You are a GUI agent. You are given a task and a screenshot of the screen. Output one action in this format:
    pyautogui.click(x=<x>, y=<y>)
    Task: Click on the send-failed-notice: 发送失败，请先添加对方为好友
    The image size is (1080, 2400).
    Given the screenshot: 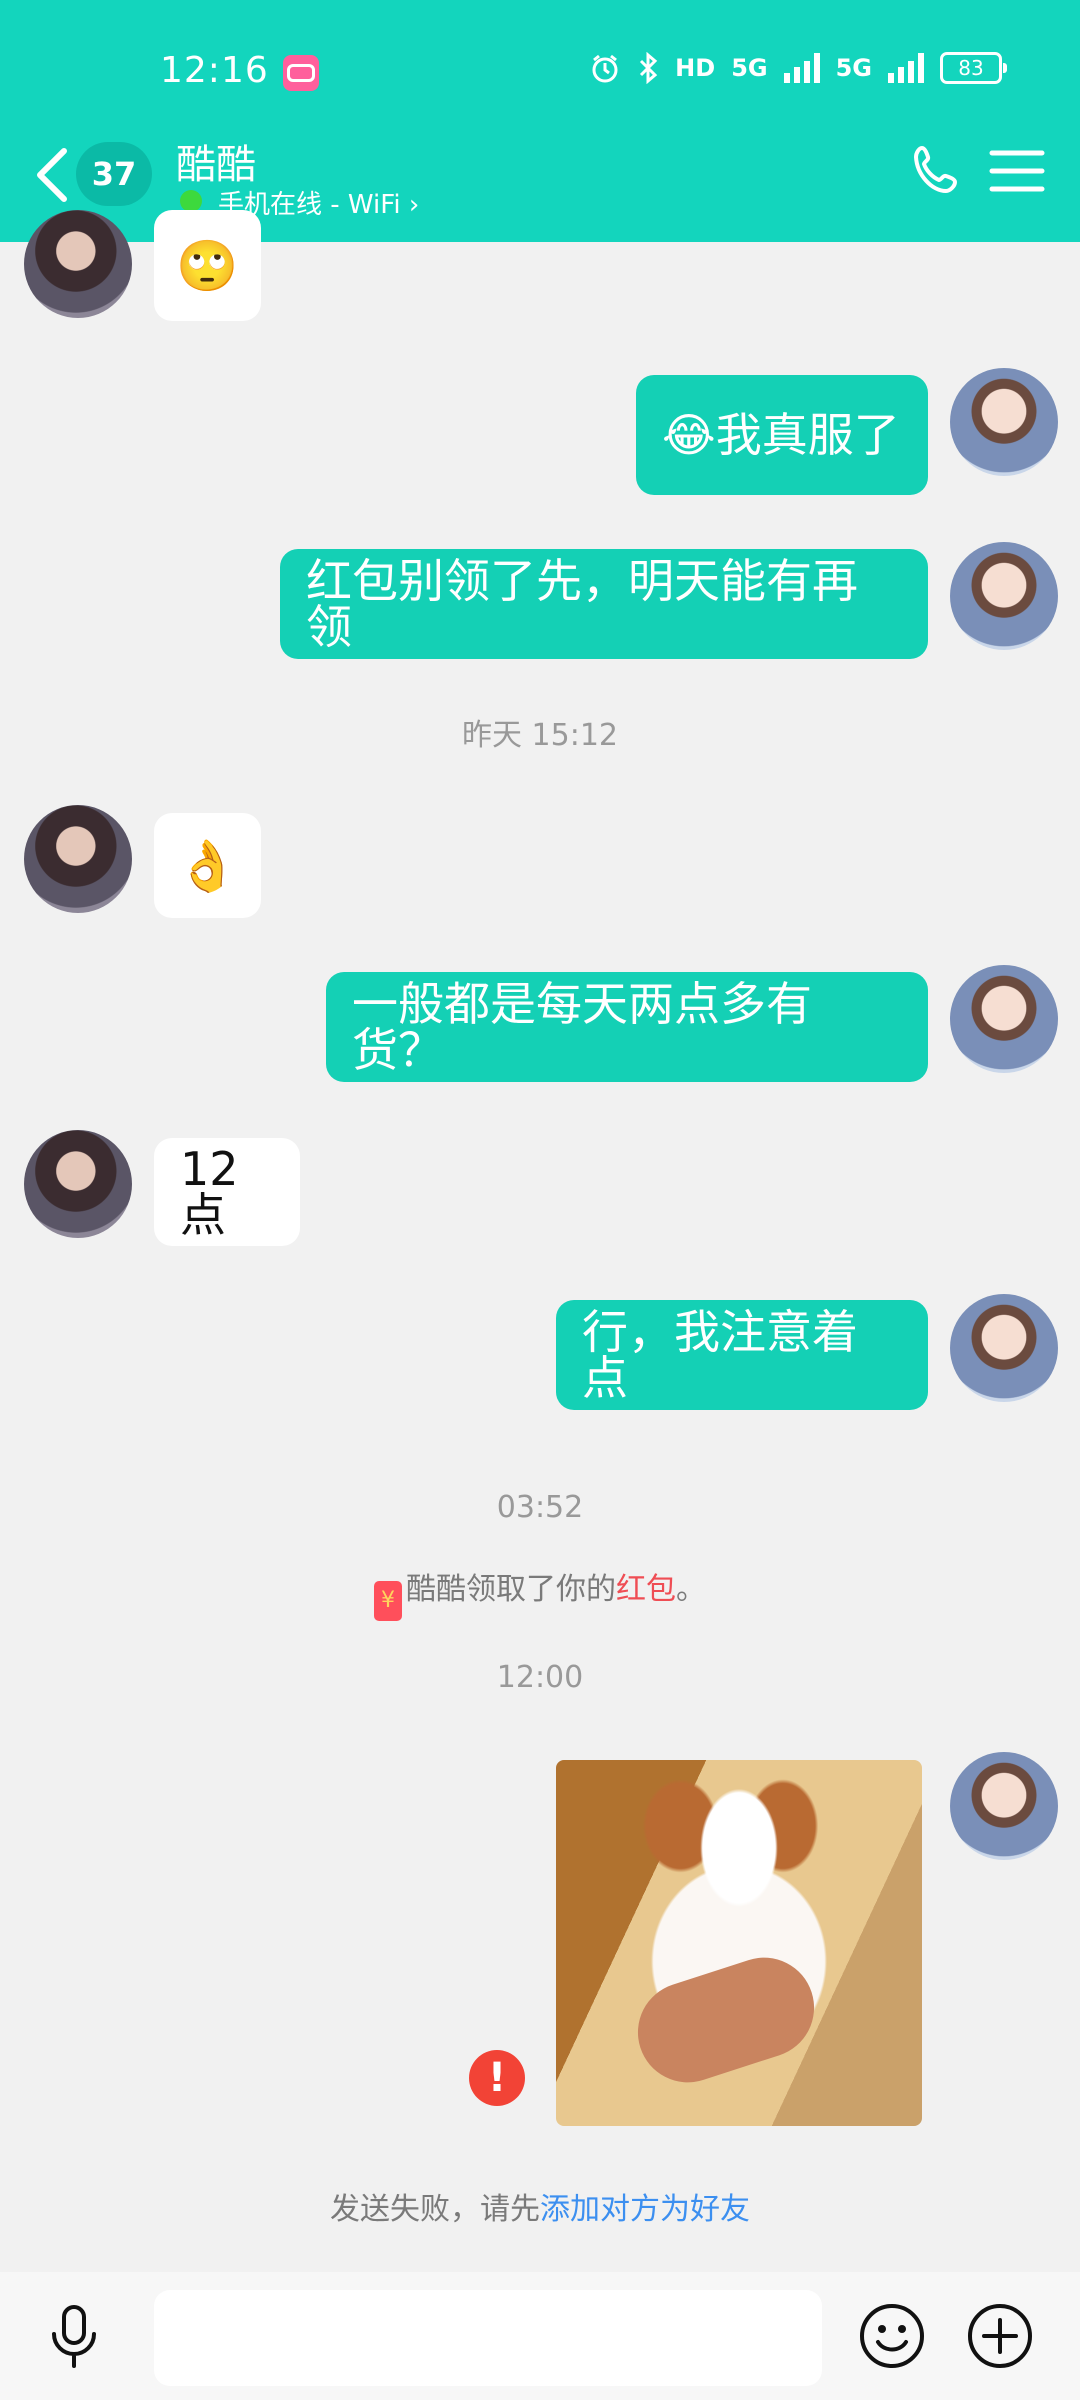 What is the action you would take?
    pyautogui.click(x=540, y=2206)
    